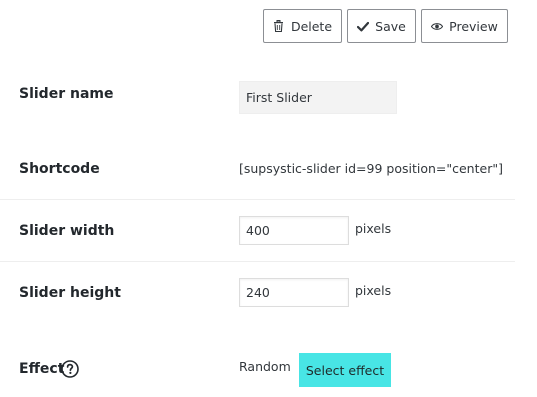  What do you see at coordinates (70, 369) in the screenshot?
I see `question-circle-icon` at bounding box center [70, 369].